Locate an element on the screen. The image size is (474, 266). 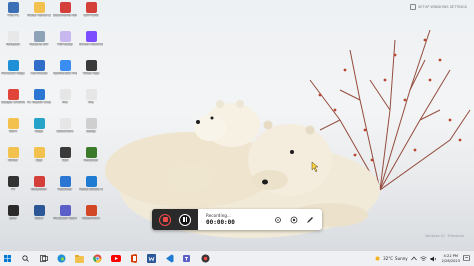
desktop-icon-label: Screen Recorder is located at coordinates (91, 44).